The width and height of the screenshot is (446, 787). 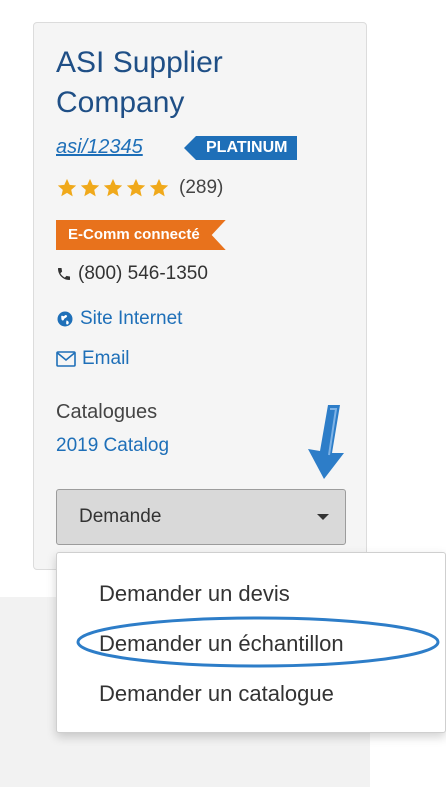 I want to click on email-link: Email, so click(x=106, y=359).